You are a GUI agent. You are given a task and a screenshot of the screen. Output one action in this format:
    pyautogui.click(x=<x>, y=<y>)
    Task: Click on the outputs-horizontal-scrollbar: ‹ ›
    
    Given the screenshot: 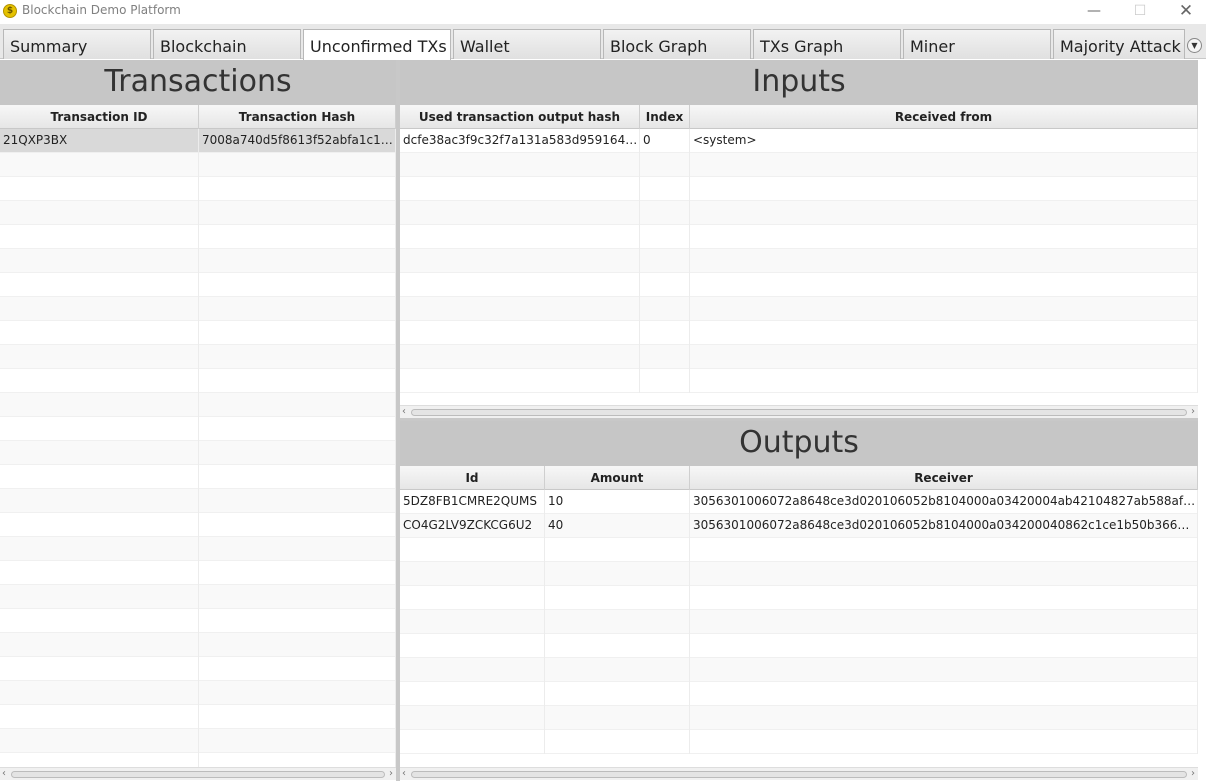 What is the action you would take?
    pyautogui.click(x=799, y=773)
    